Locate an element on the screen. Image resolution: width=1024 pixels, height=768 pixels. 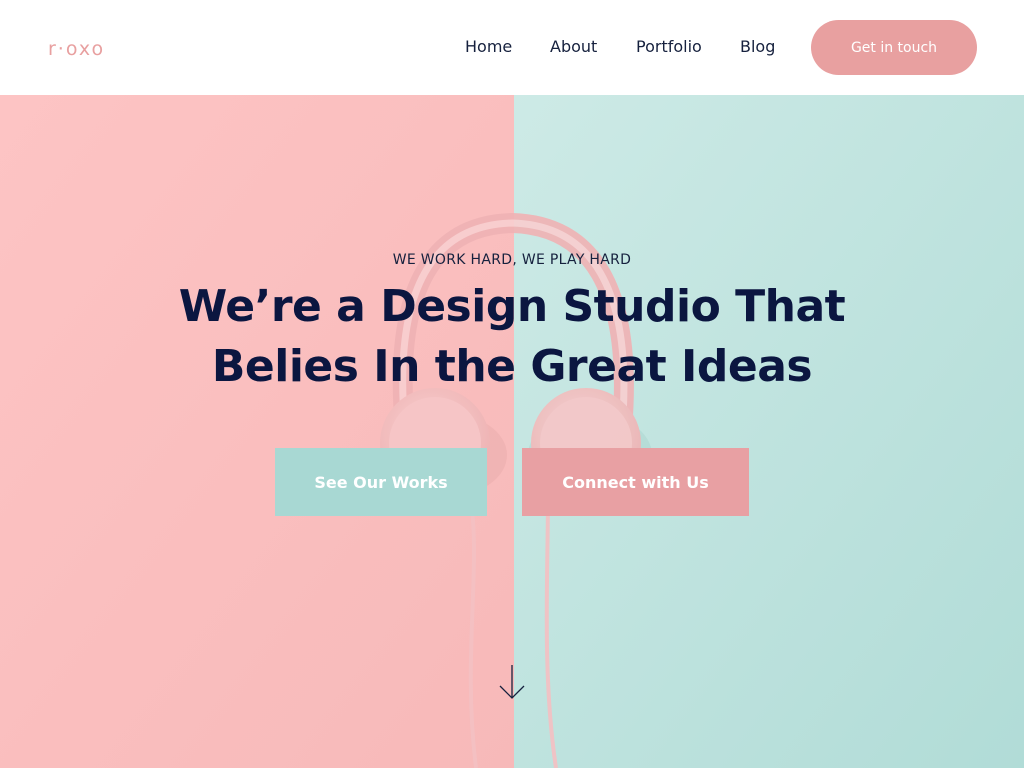
logo: r·oxo is located at coordinates (76, 49).